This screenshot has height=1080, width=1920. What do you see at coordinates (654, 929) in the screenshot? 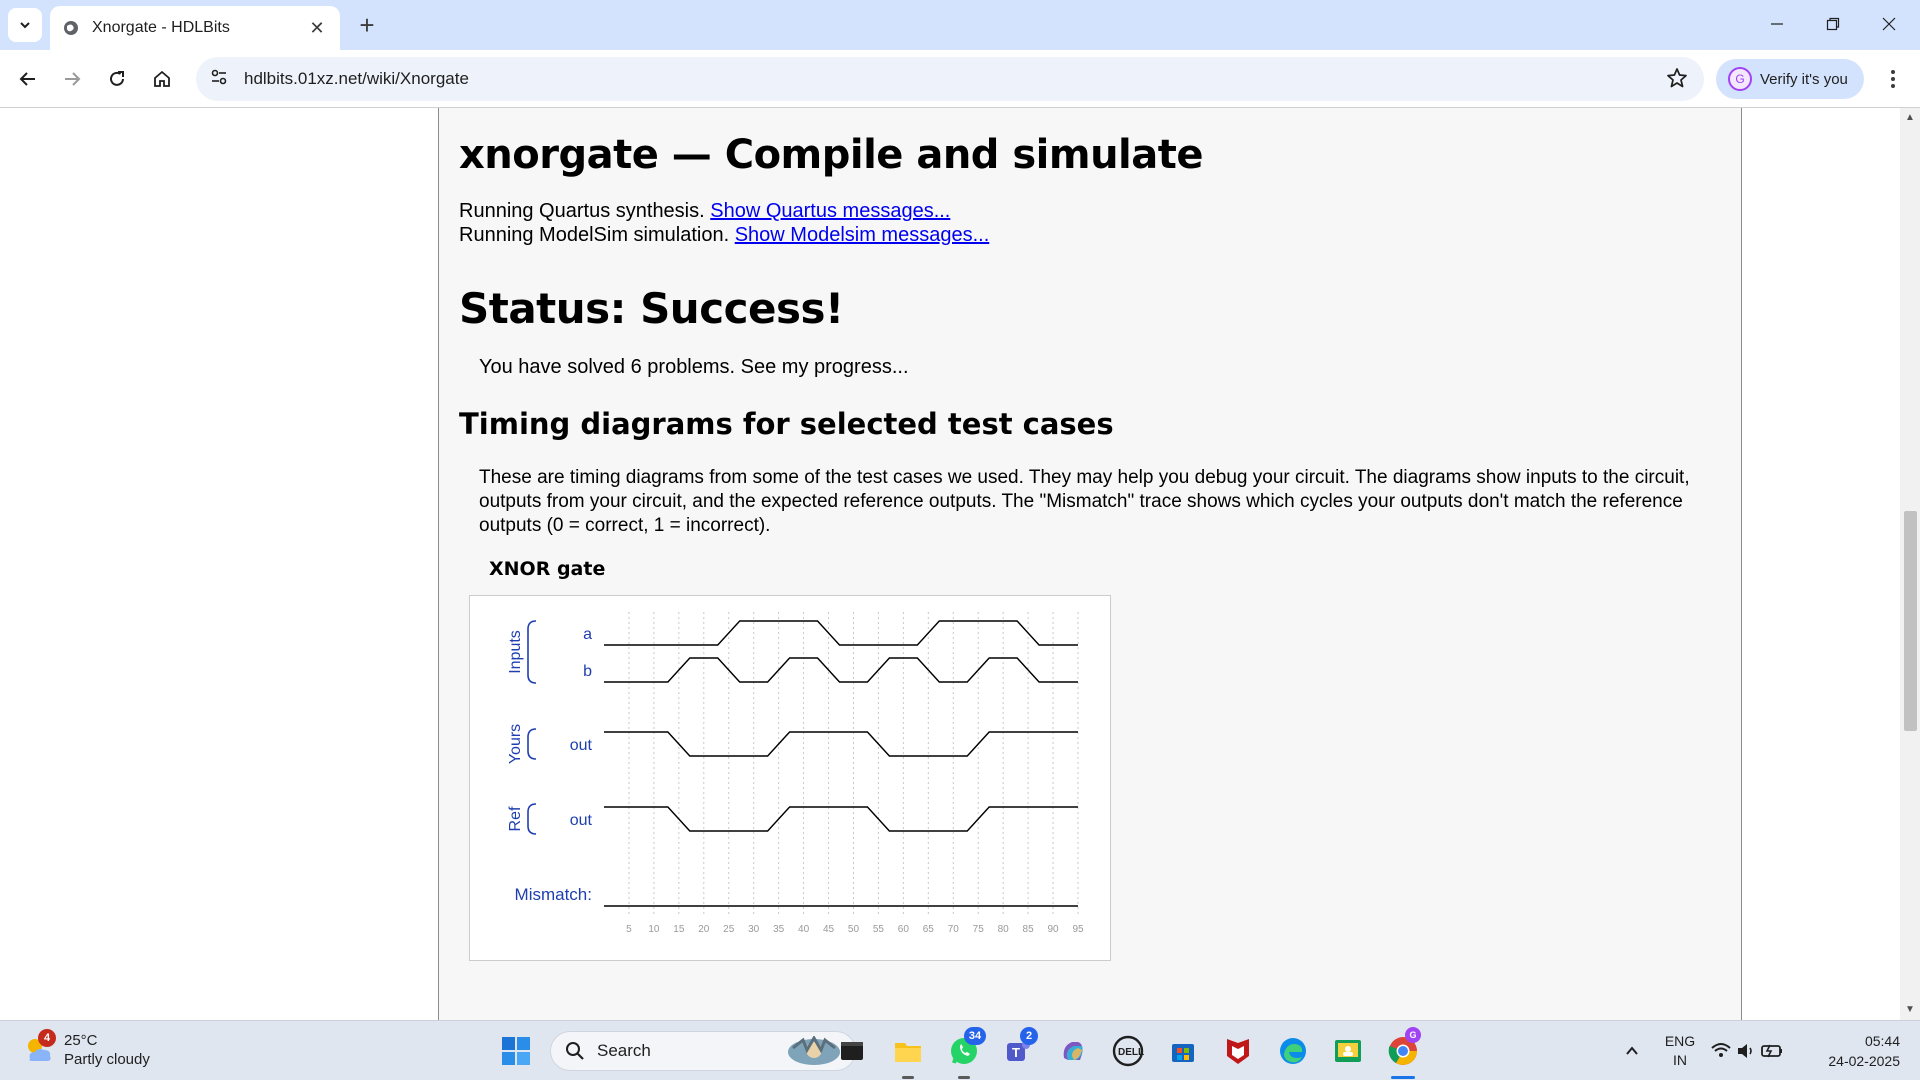
I see `x-tick-label: 10` at bounding box center [654, 929].